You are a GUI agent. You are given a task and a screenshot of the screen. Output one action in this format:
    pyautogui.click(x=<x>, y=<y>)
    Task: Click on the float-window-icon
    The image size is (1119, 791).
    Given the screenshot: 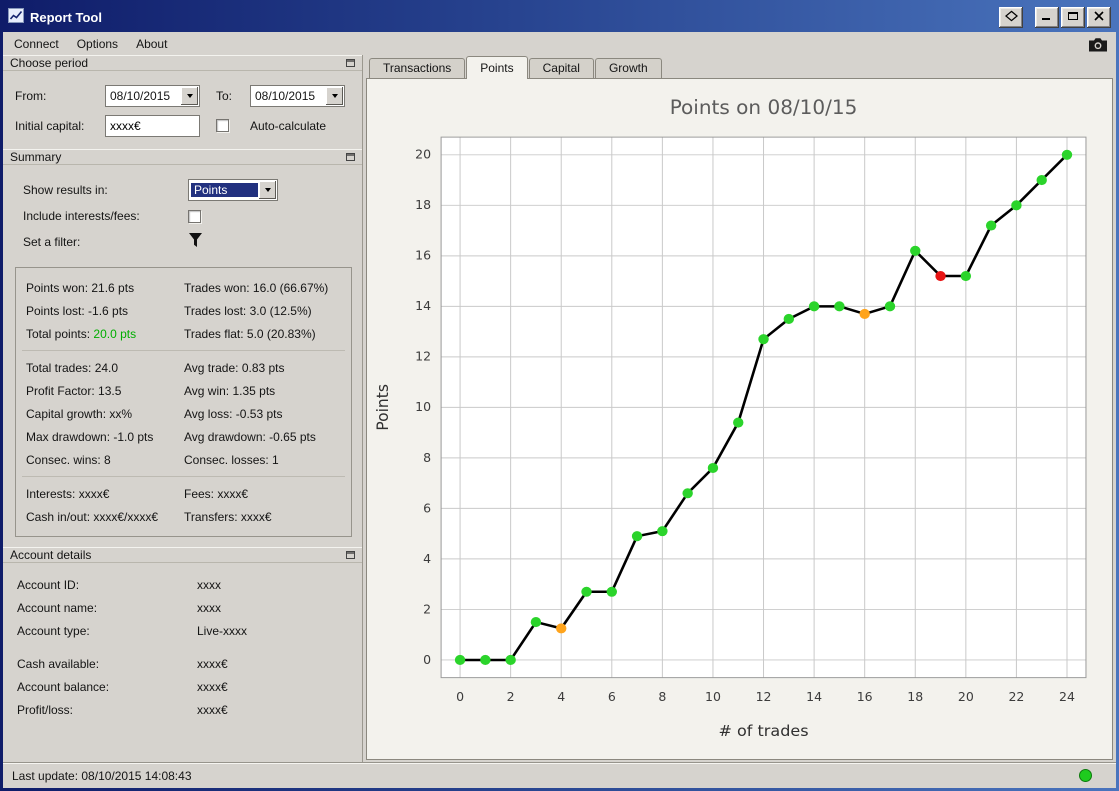 What is the action you would take?
    pyautogui.click(x=350, y=63)
    